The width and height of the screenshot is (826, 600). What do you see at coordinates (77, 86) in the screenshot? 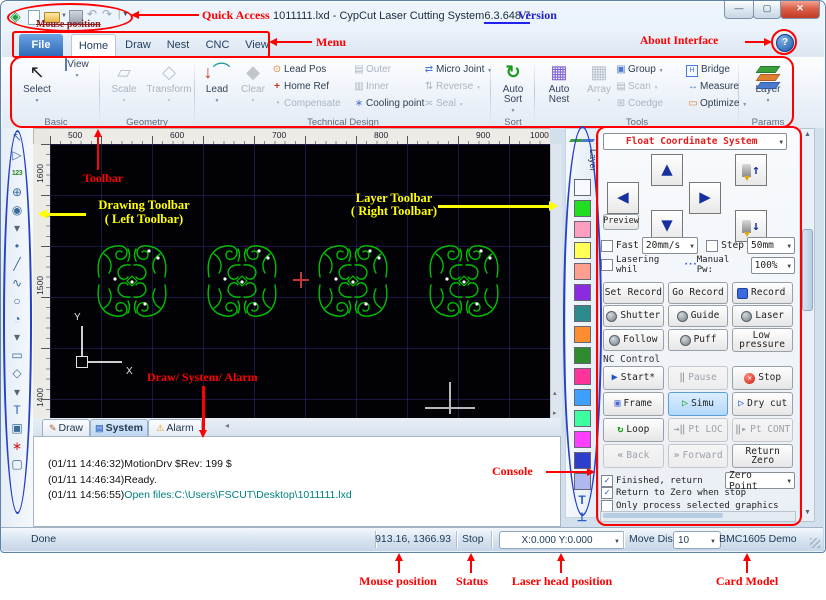
I see `view-button: View` at bounding box center [77, 86].